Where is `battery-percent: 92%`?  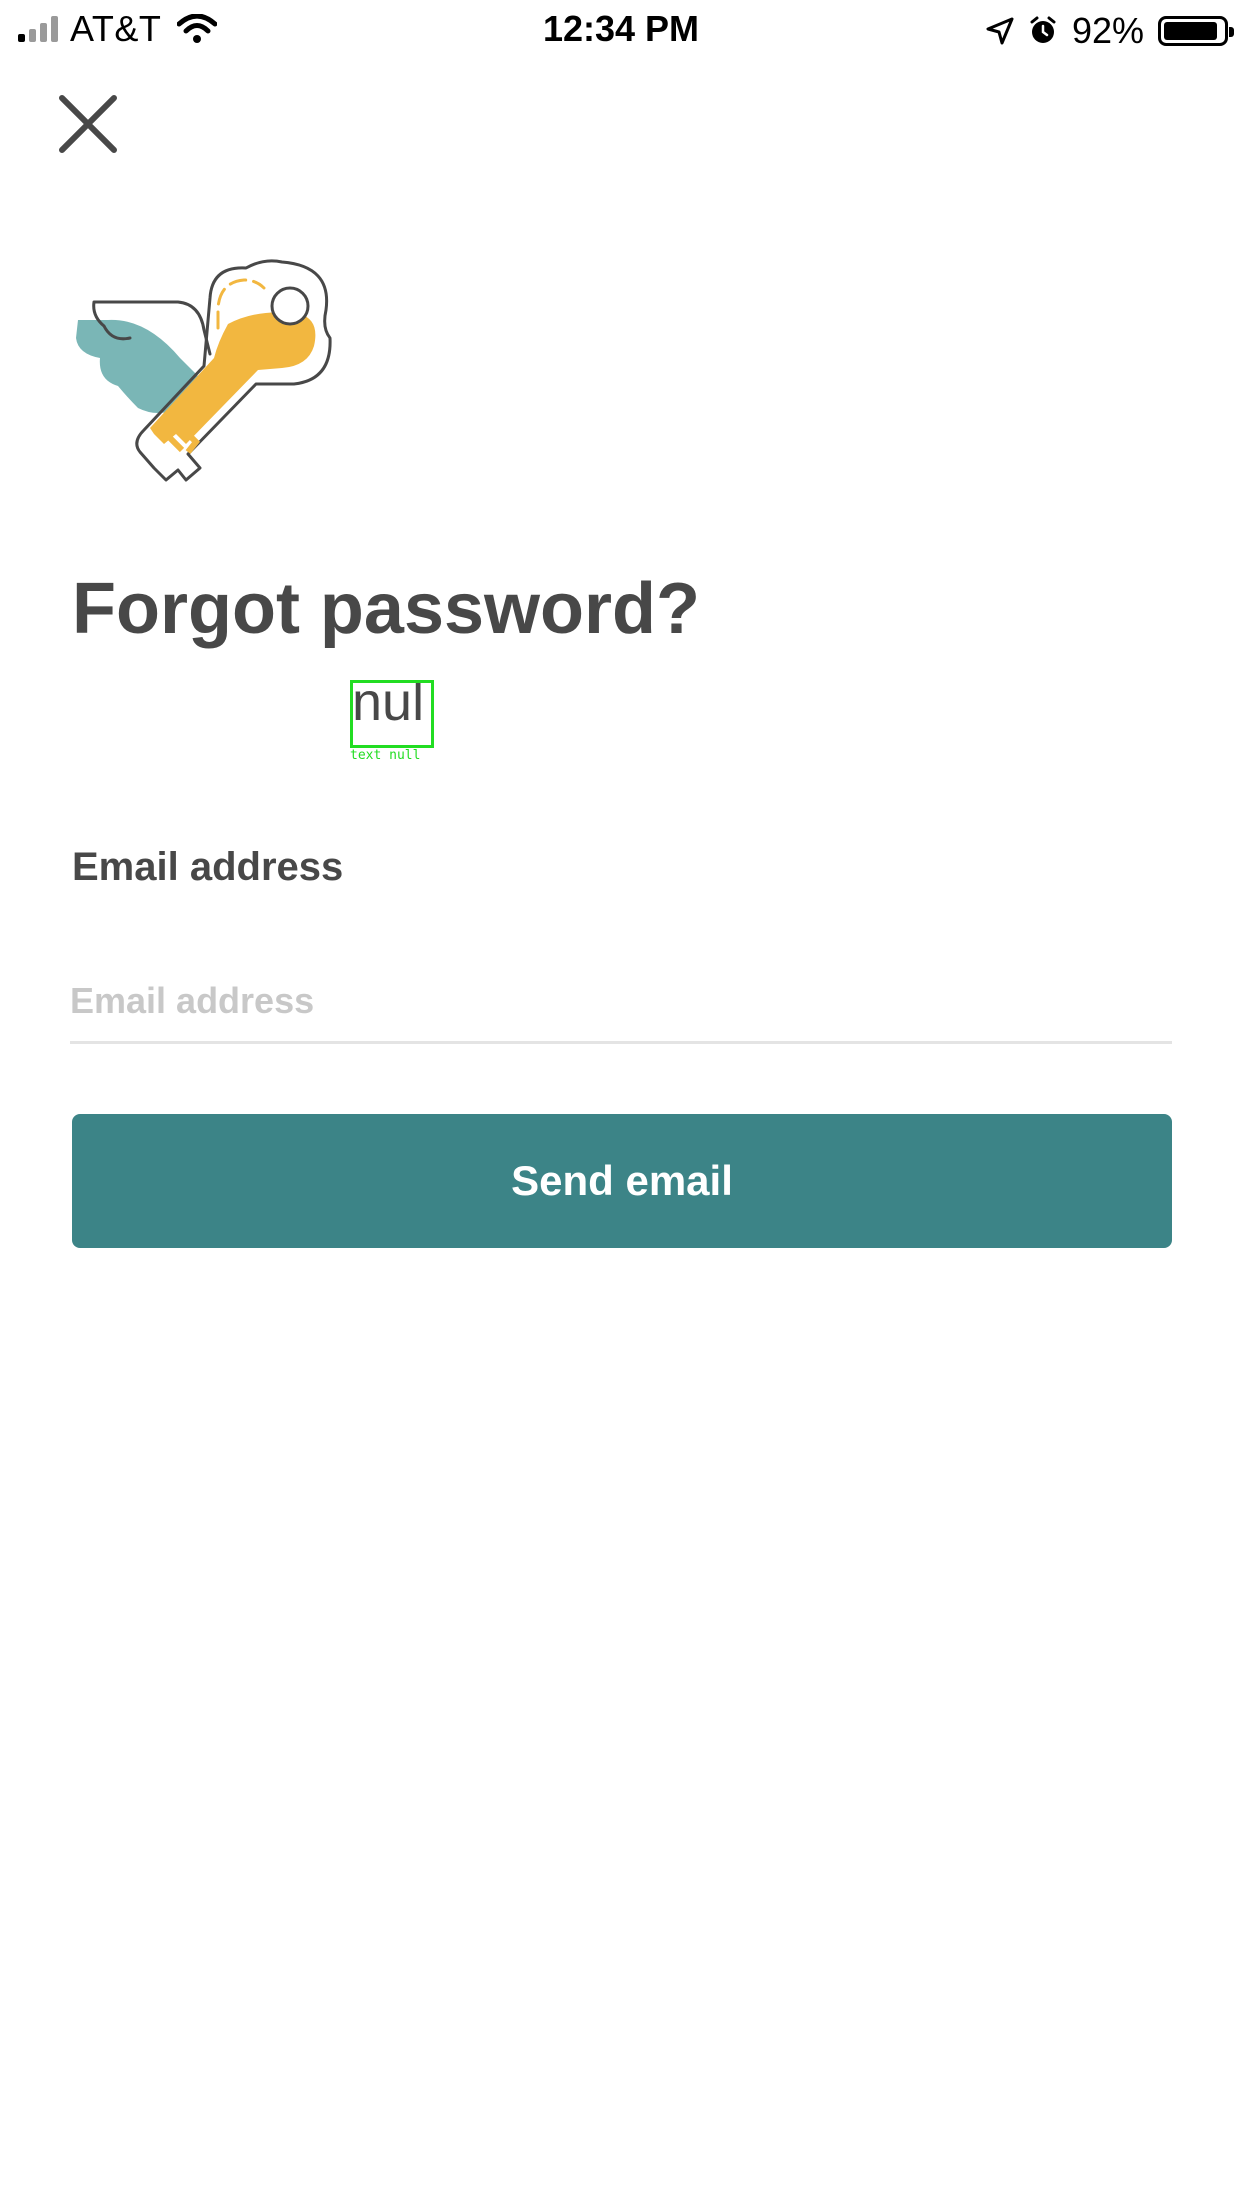 battery-percent: 92% is located at coordinates (1107, 30).